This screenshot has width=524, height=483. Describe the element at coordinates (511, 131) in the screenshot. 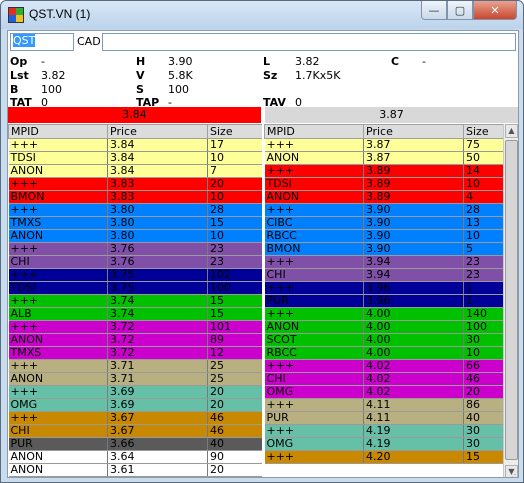

I see `scroll-up-icon: ▲` at that location.